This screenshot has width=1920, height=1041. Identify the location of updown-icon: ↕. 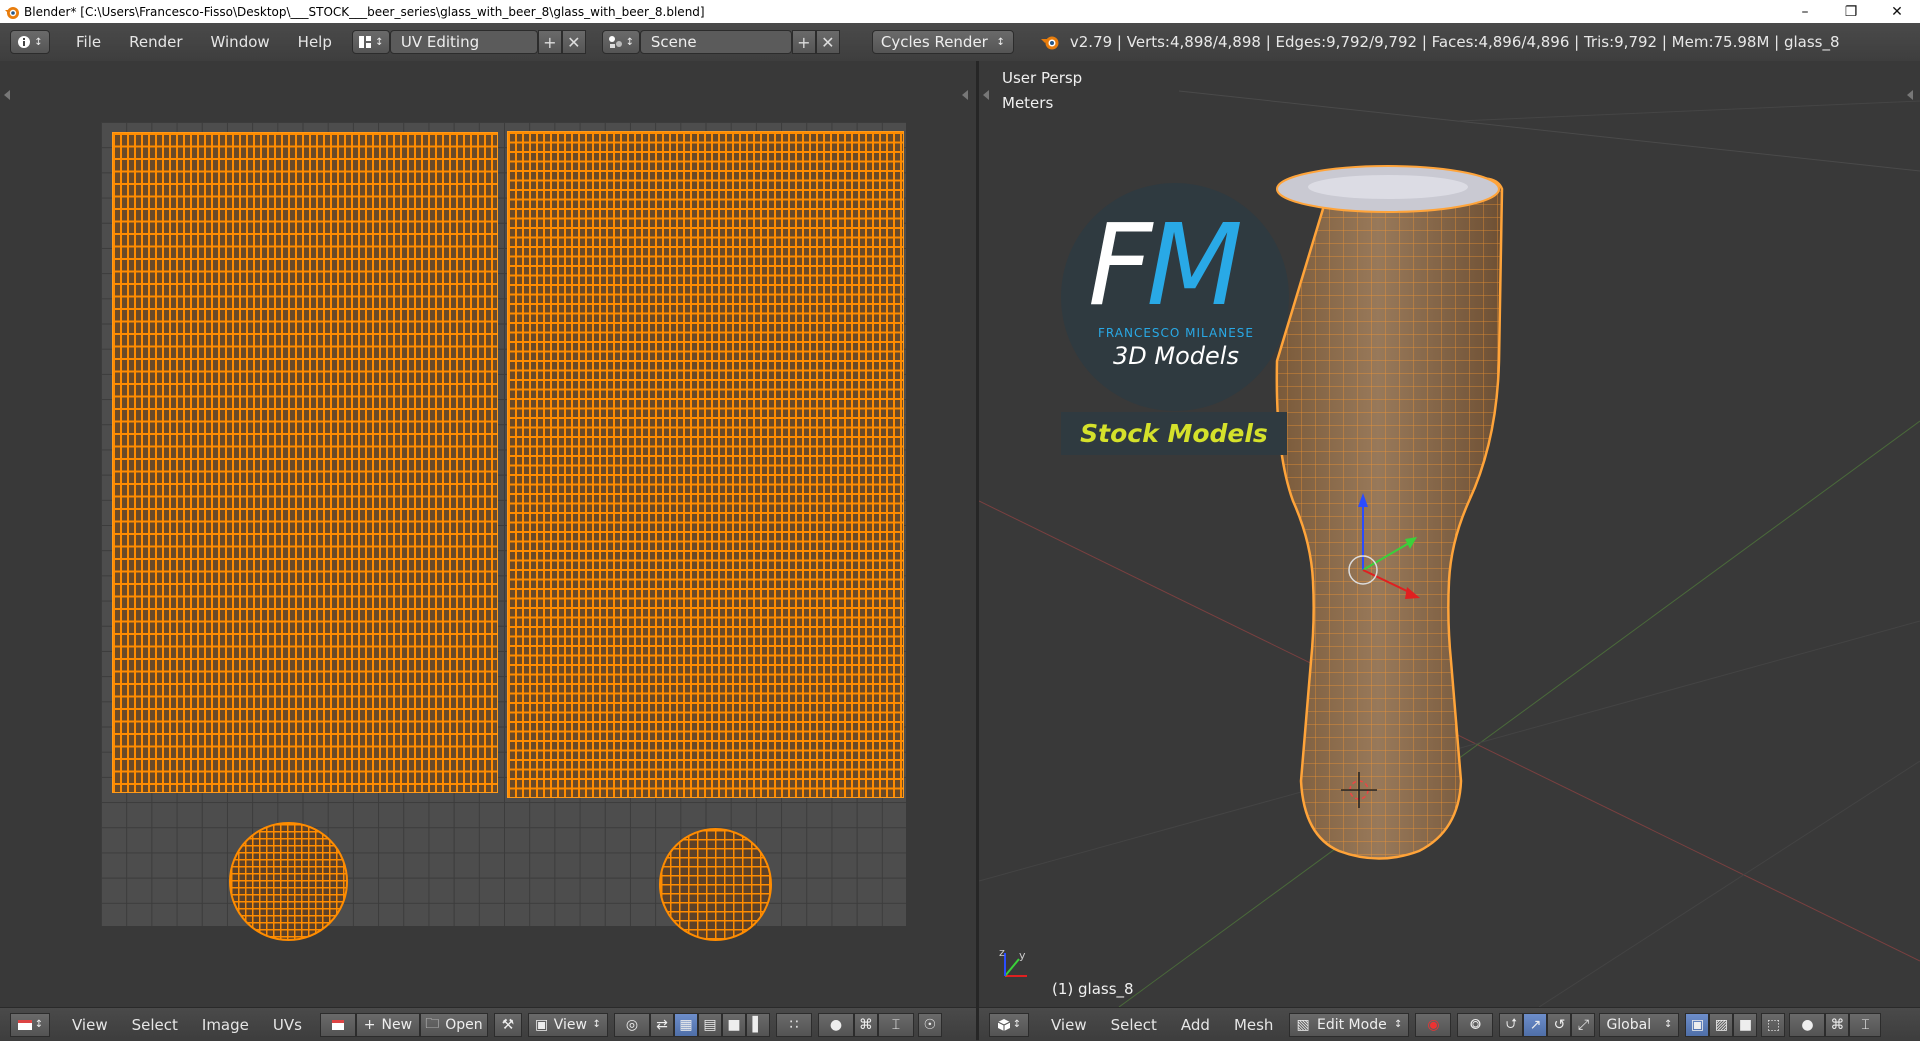
(1000, 42).